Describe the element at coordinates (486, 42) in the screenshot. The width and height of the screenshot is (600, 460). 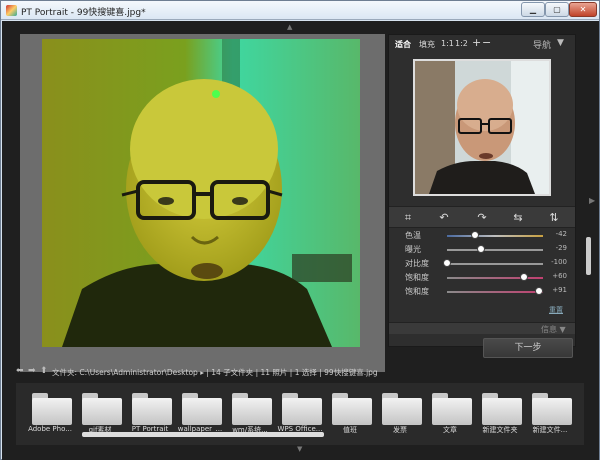
I see `zoom-out-button: −` at that location.